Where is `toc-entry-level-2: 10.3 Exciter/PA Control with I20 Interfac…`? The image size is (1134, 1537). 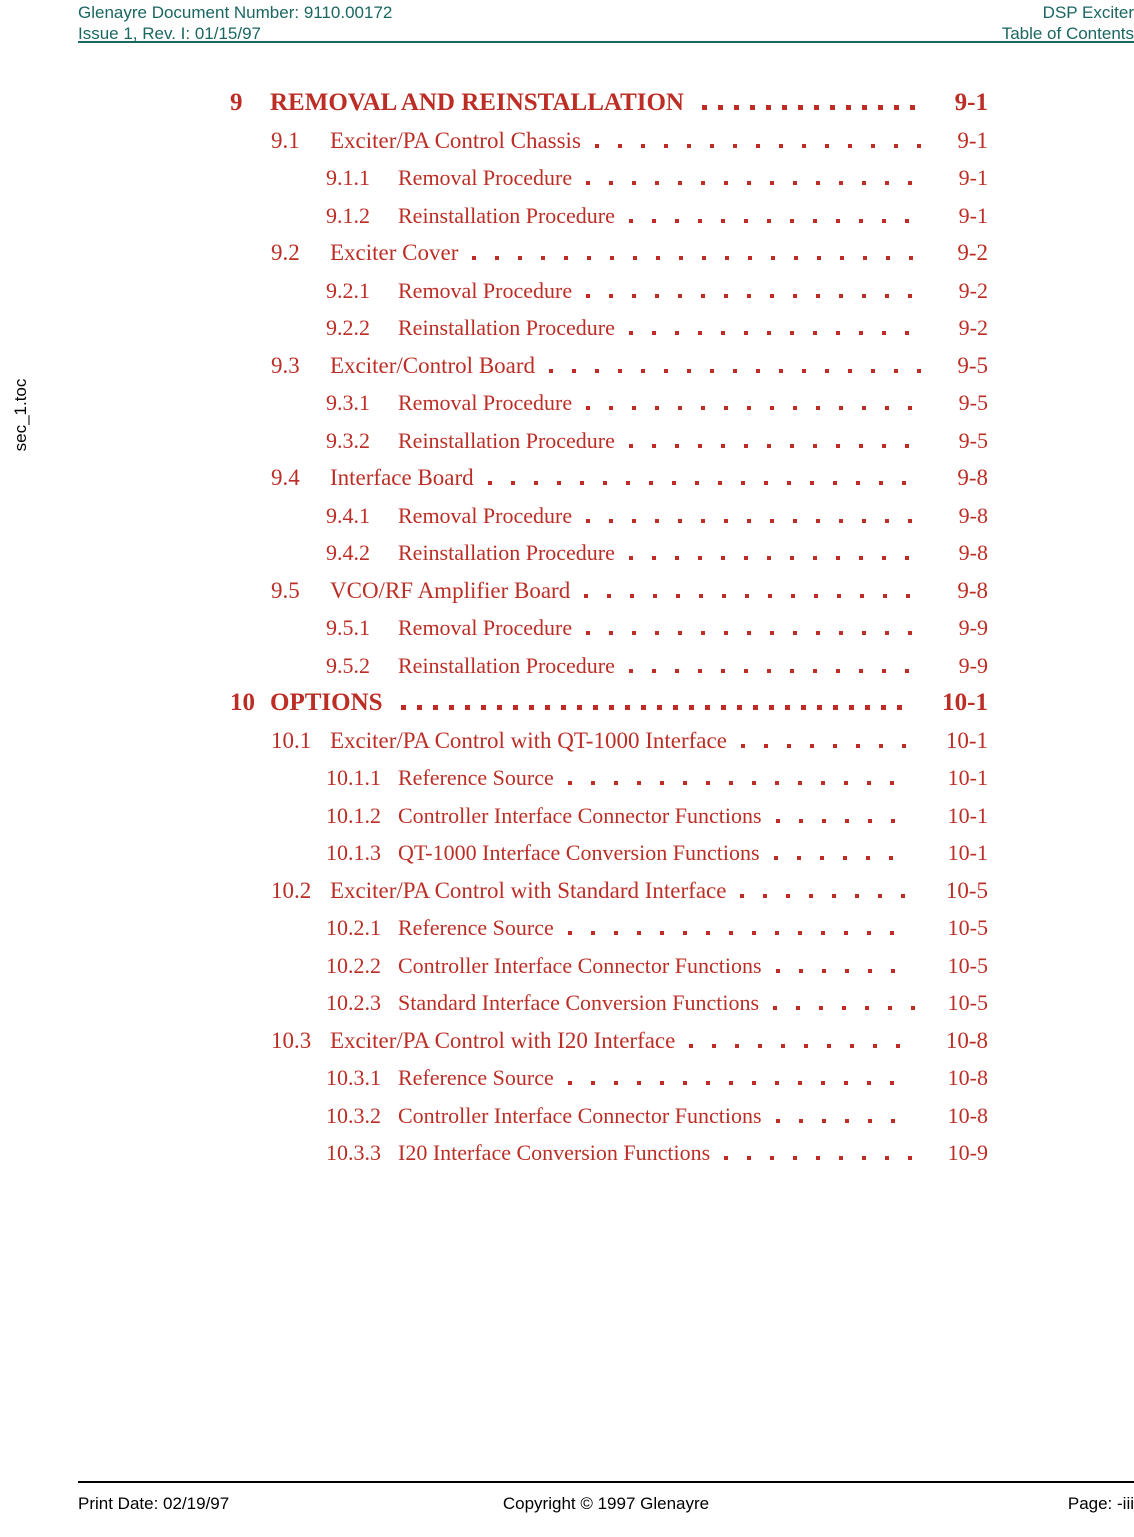 toc-entry-level-2: 10.3 Exciter/PA Control with I20 Interfac… is located at coordinates (567, 1041).